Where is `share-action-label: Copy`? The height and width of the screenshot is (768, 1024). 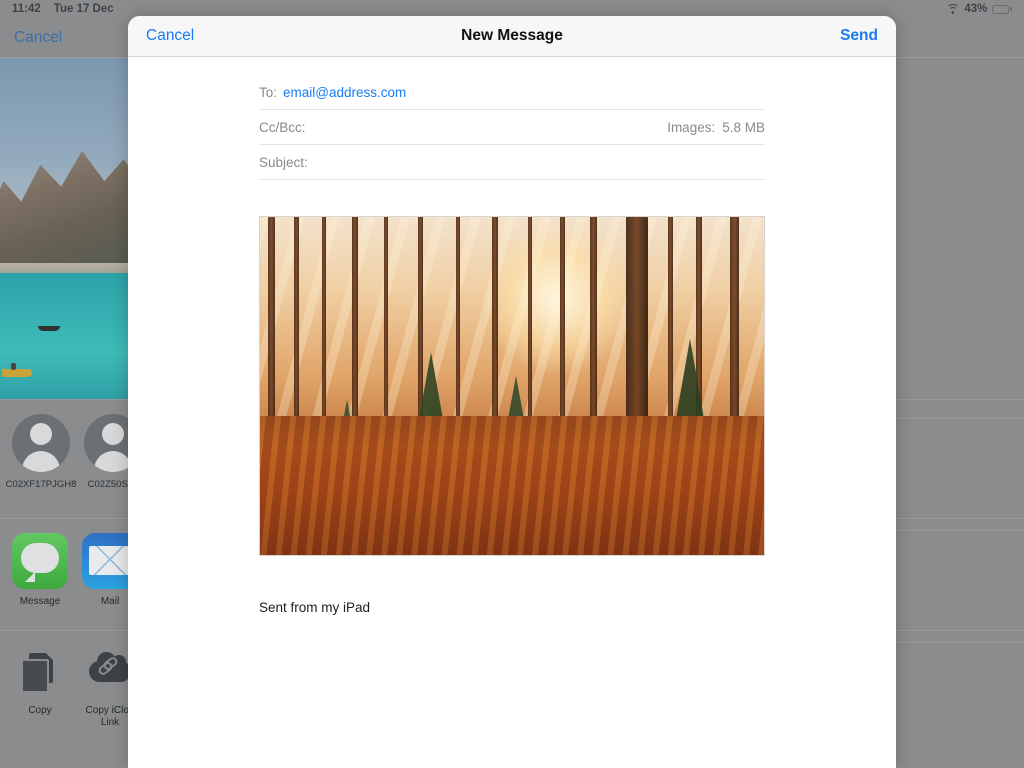
share-action-label: Copy is located at coordinates (40, 710).